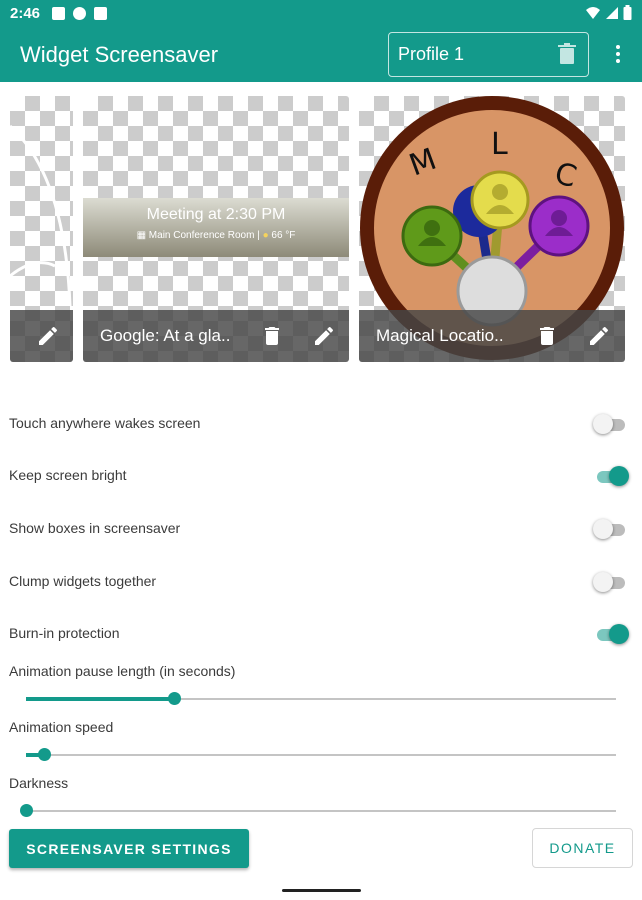 This screenshot has width=642, height=900. I want to click on toggle-label: Touch anywhere wakes screen, so click(105, 423).